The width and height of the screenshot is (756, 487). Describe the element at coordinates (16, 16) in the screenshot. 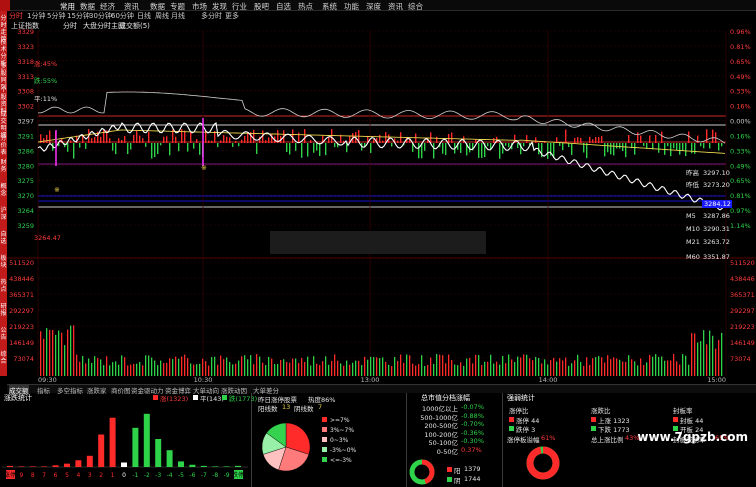

I see `period-0: 分时` at that location.